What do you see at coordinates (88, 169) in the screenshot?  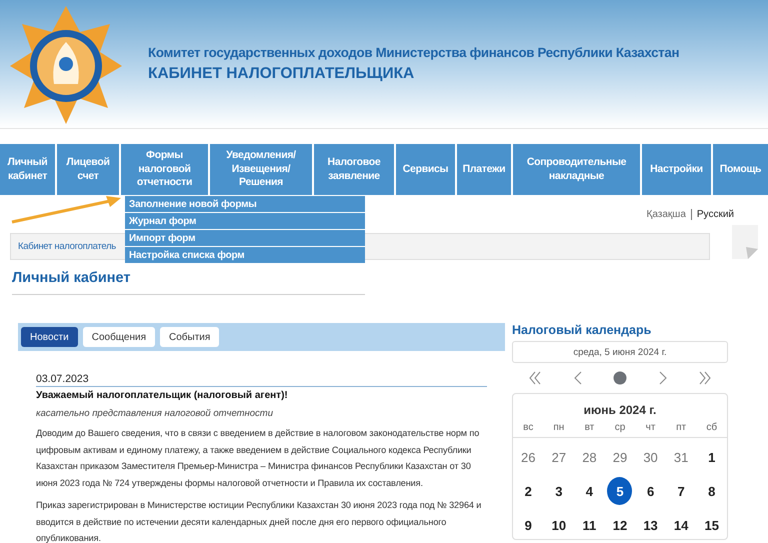 I see `nav-menu-item: Лицевой счет` at bounding box center [88, 169].